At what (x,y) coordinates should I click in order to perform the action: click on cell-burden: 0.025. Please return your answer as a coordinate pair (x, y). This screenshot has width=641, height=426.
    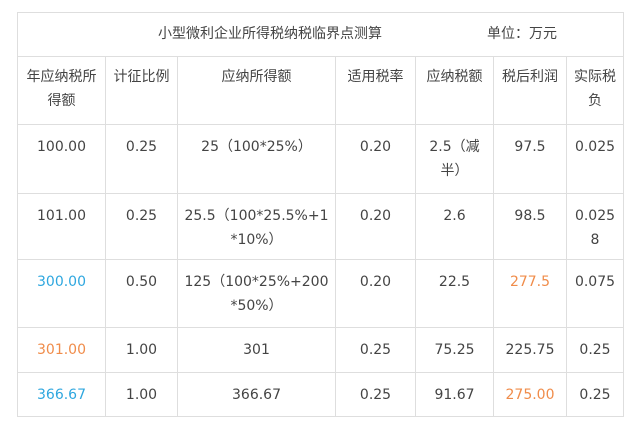
    Looking at the image, I should click on (595, 159).